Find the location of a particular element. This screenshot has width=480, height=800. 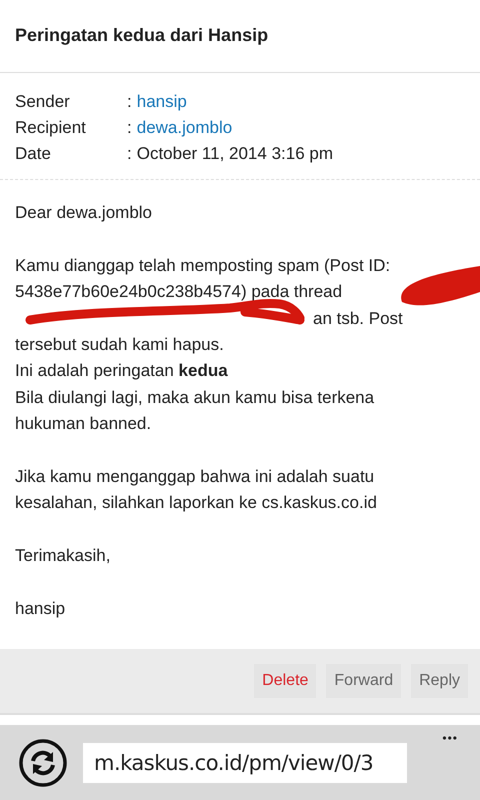

meta-value: October 11, 2014 3:16 pm is located at coordinates (234, 154).